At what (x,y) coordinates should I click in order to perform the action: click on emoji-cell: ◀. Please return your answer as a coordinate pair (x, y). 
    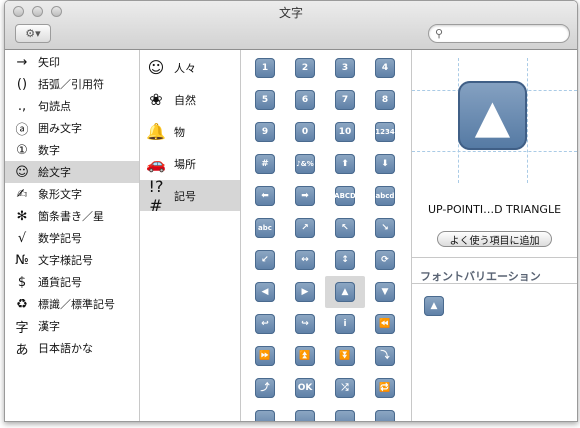
    Looking at the image, I should click on (265, 292).